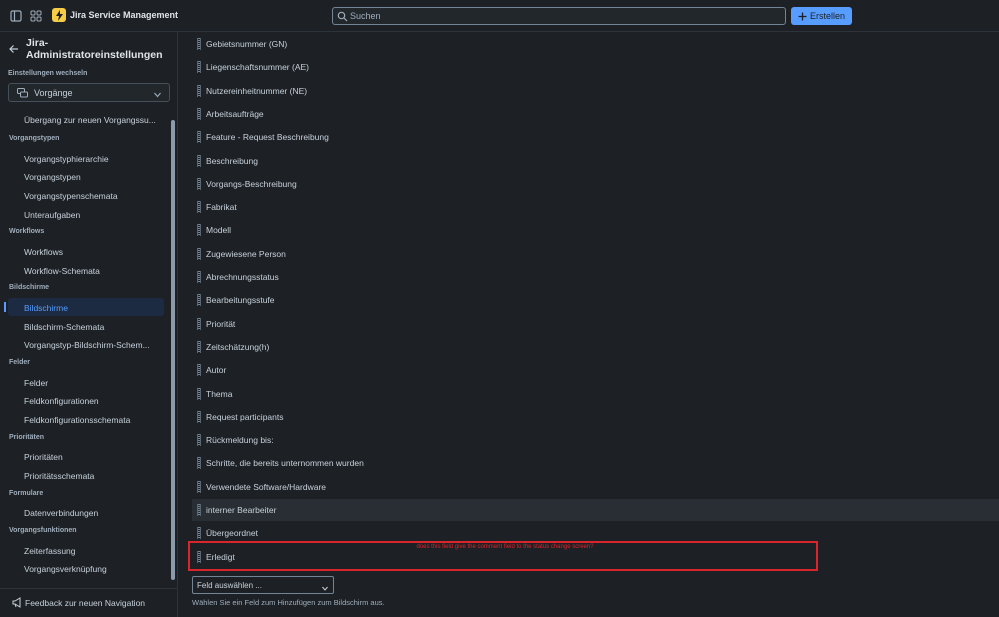 The image size is (999, 617). I want to click on field-label: interner Bearbeiter, so click(241, 510).